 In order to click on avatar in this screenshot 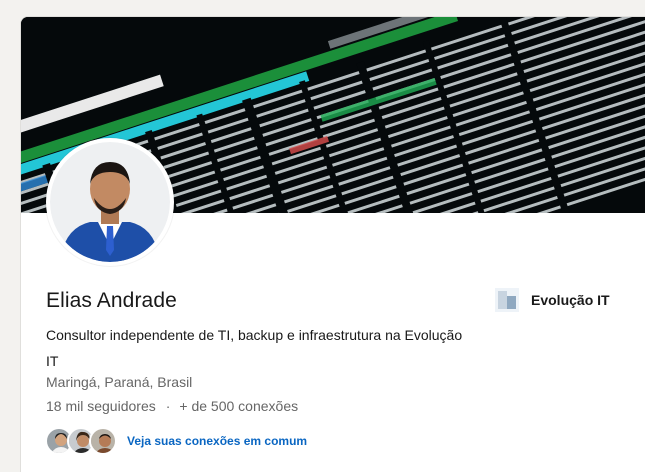, I will do `click(110, 202)`.